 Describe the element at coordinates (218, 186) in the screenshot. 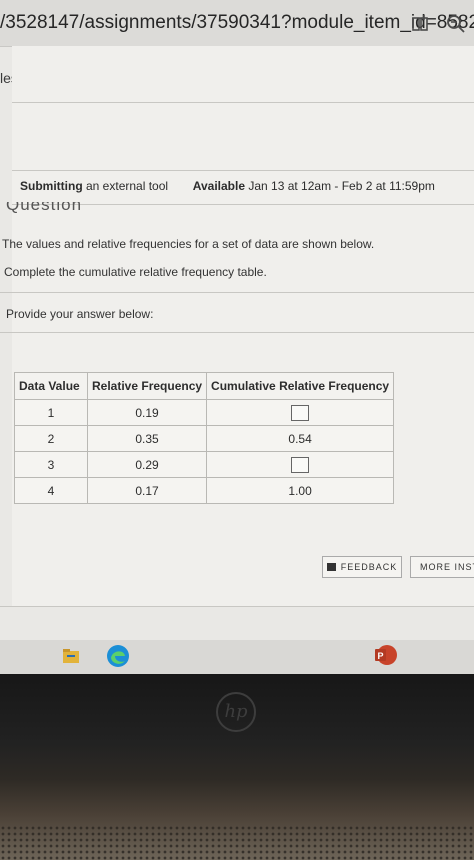

I see `available-label: Available` at that location.